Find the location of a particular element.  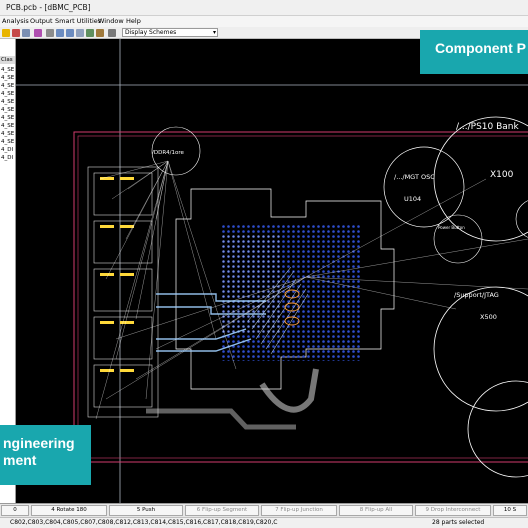

jtag-label: /Support/JTAG is located at coordinates (476, 295).